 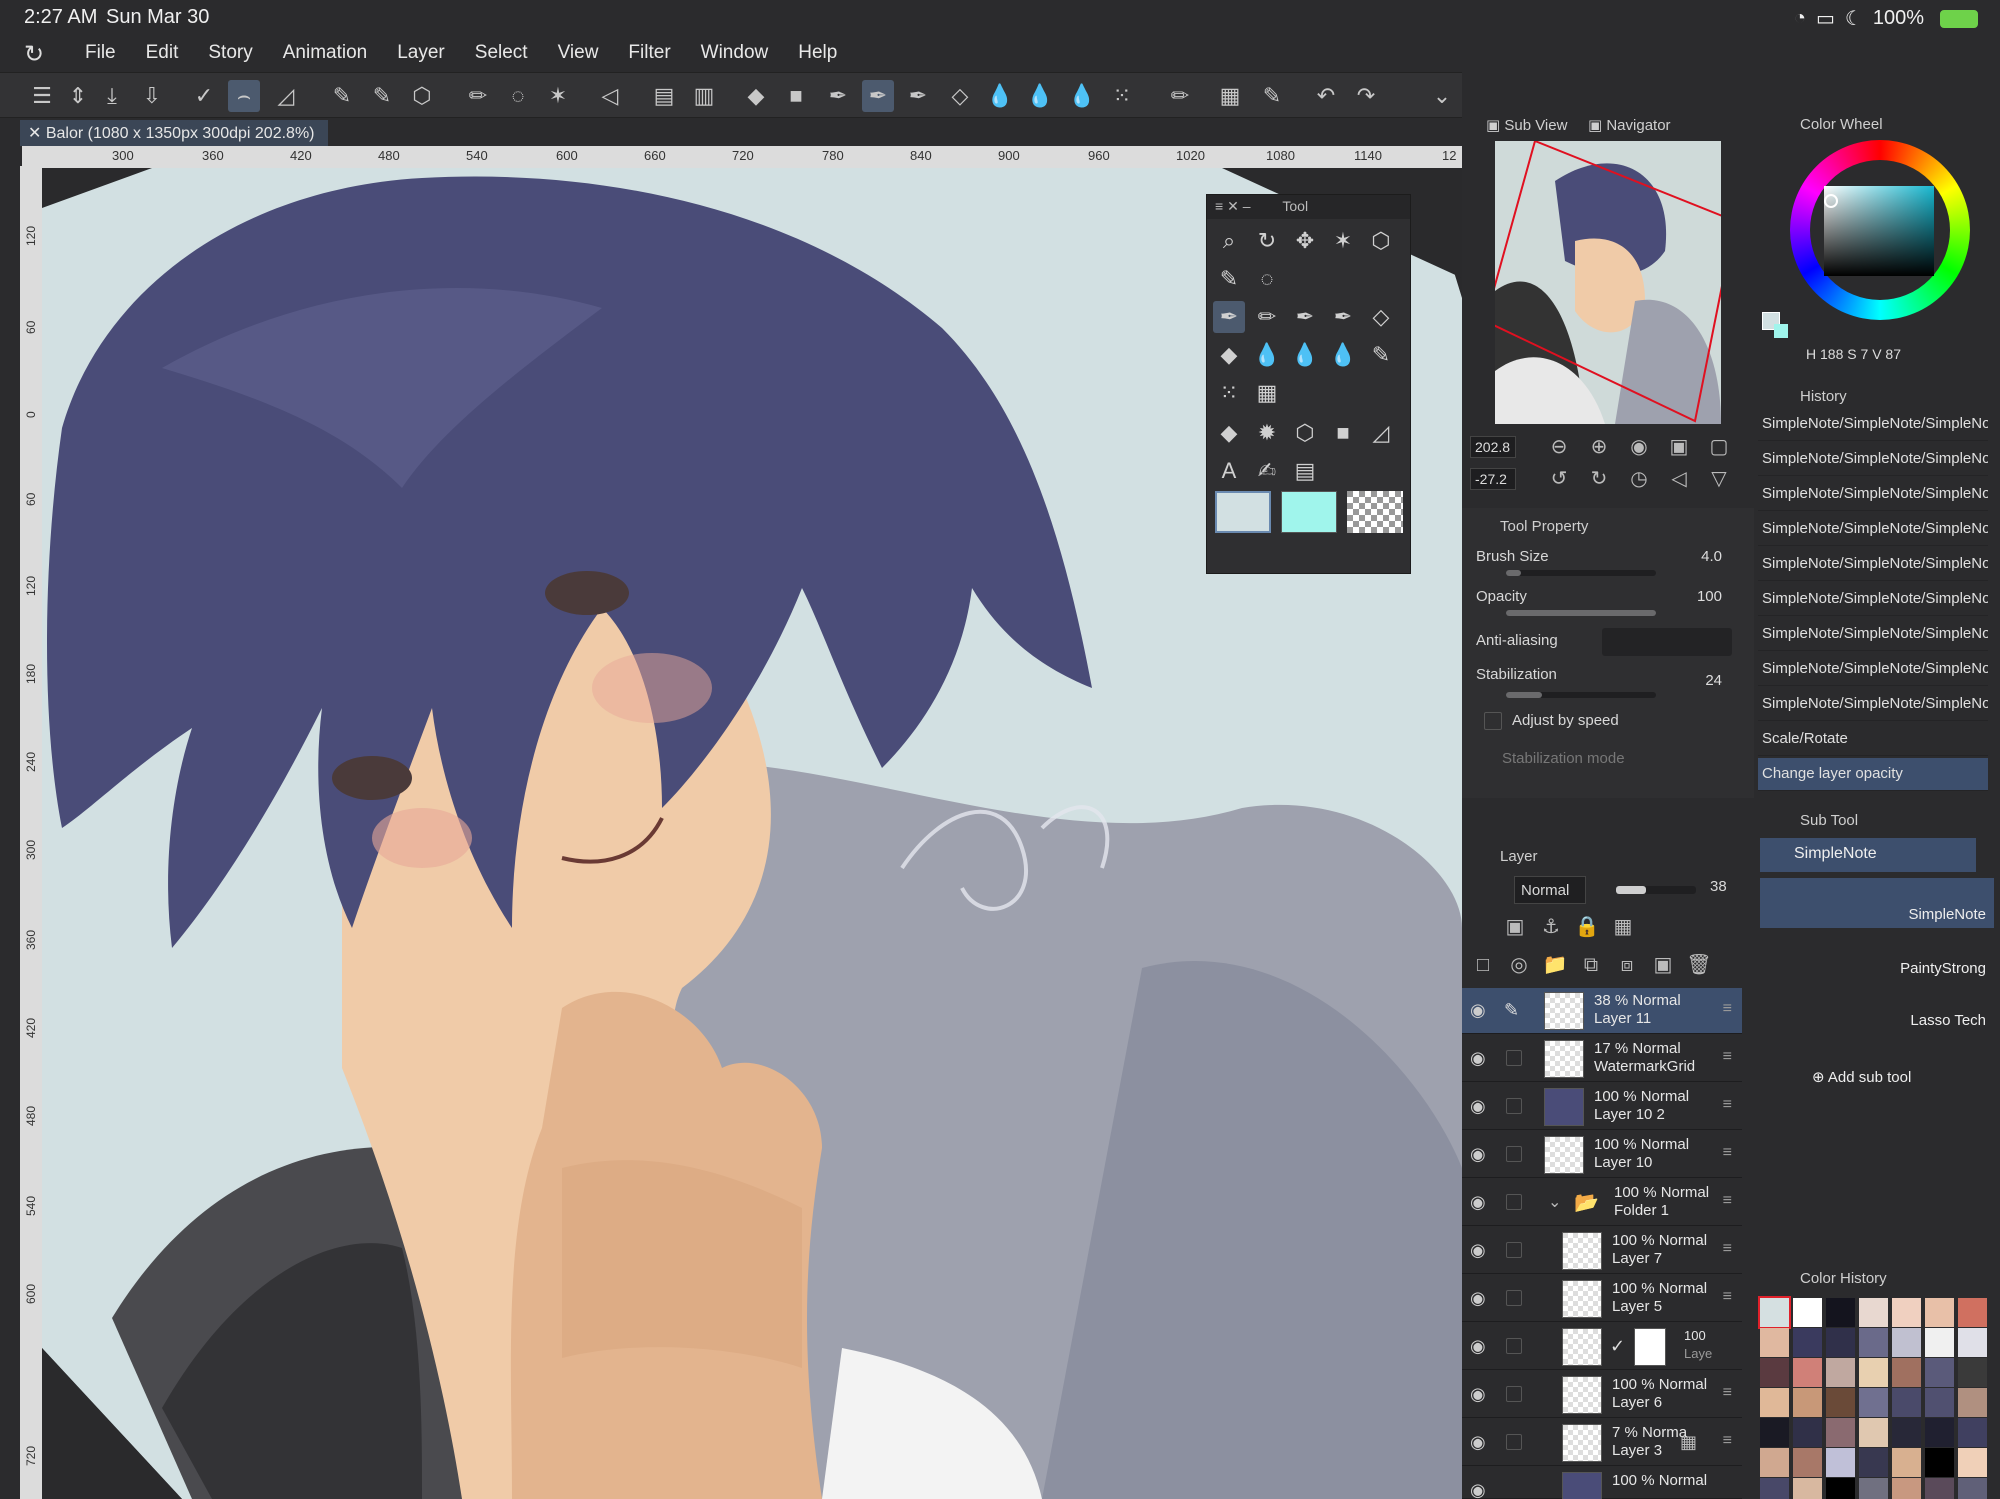 What do you see at coordinates (1602, 1251) in the screenshot?
I see `layer-row: ◉ 100 % Normal Layer 7 ≡` at bounding box center [1602, 1251].